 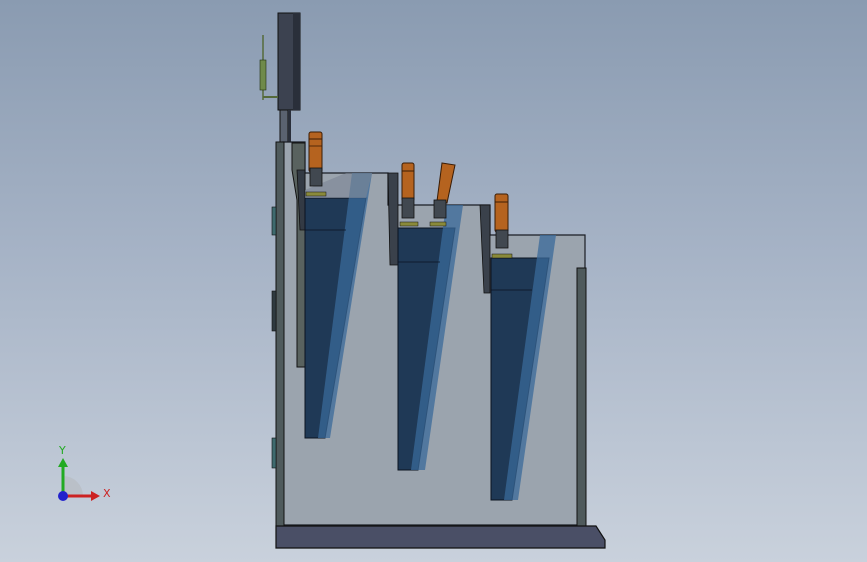 I want to click on control-mast, so click(x=289, y=77).